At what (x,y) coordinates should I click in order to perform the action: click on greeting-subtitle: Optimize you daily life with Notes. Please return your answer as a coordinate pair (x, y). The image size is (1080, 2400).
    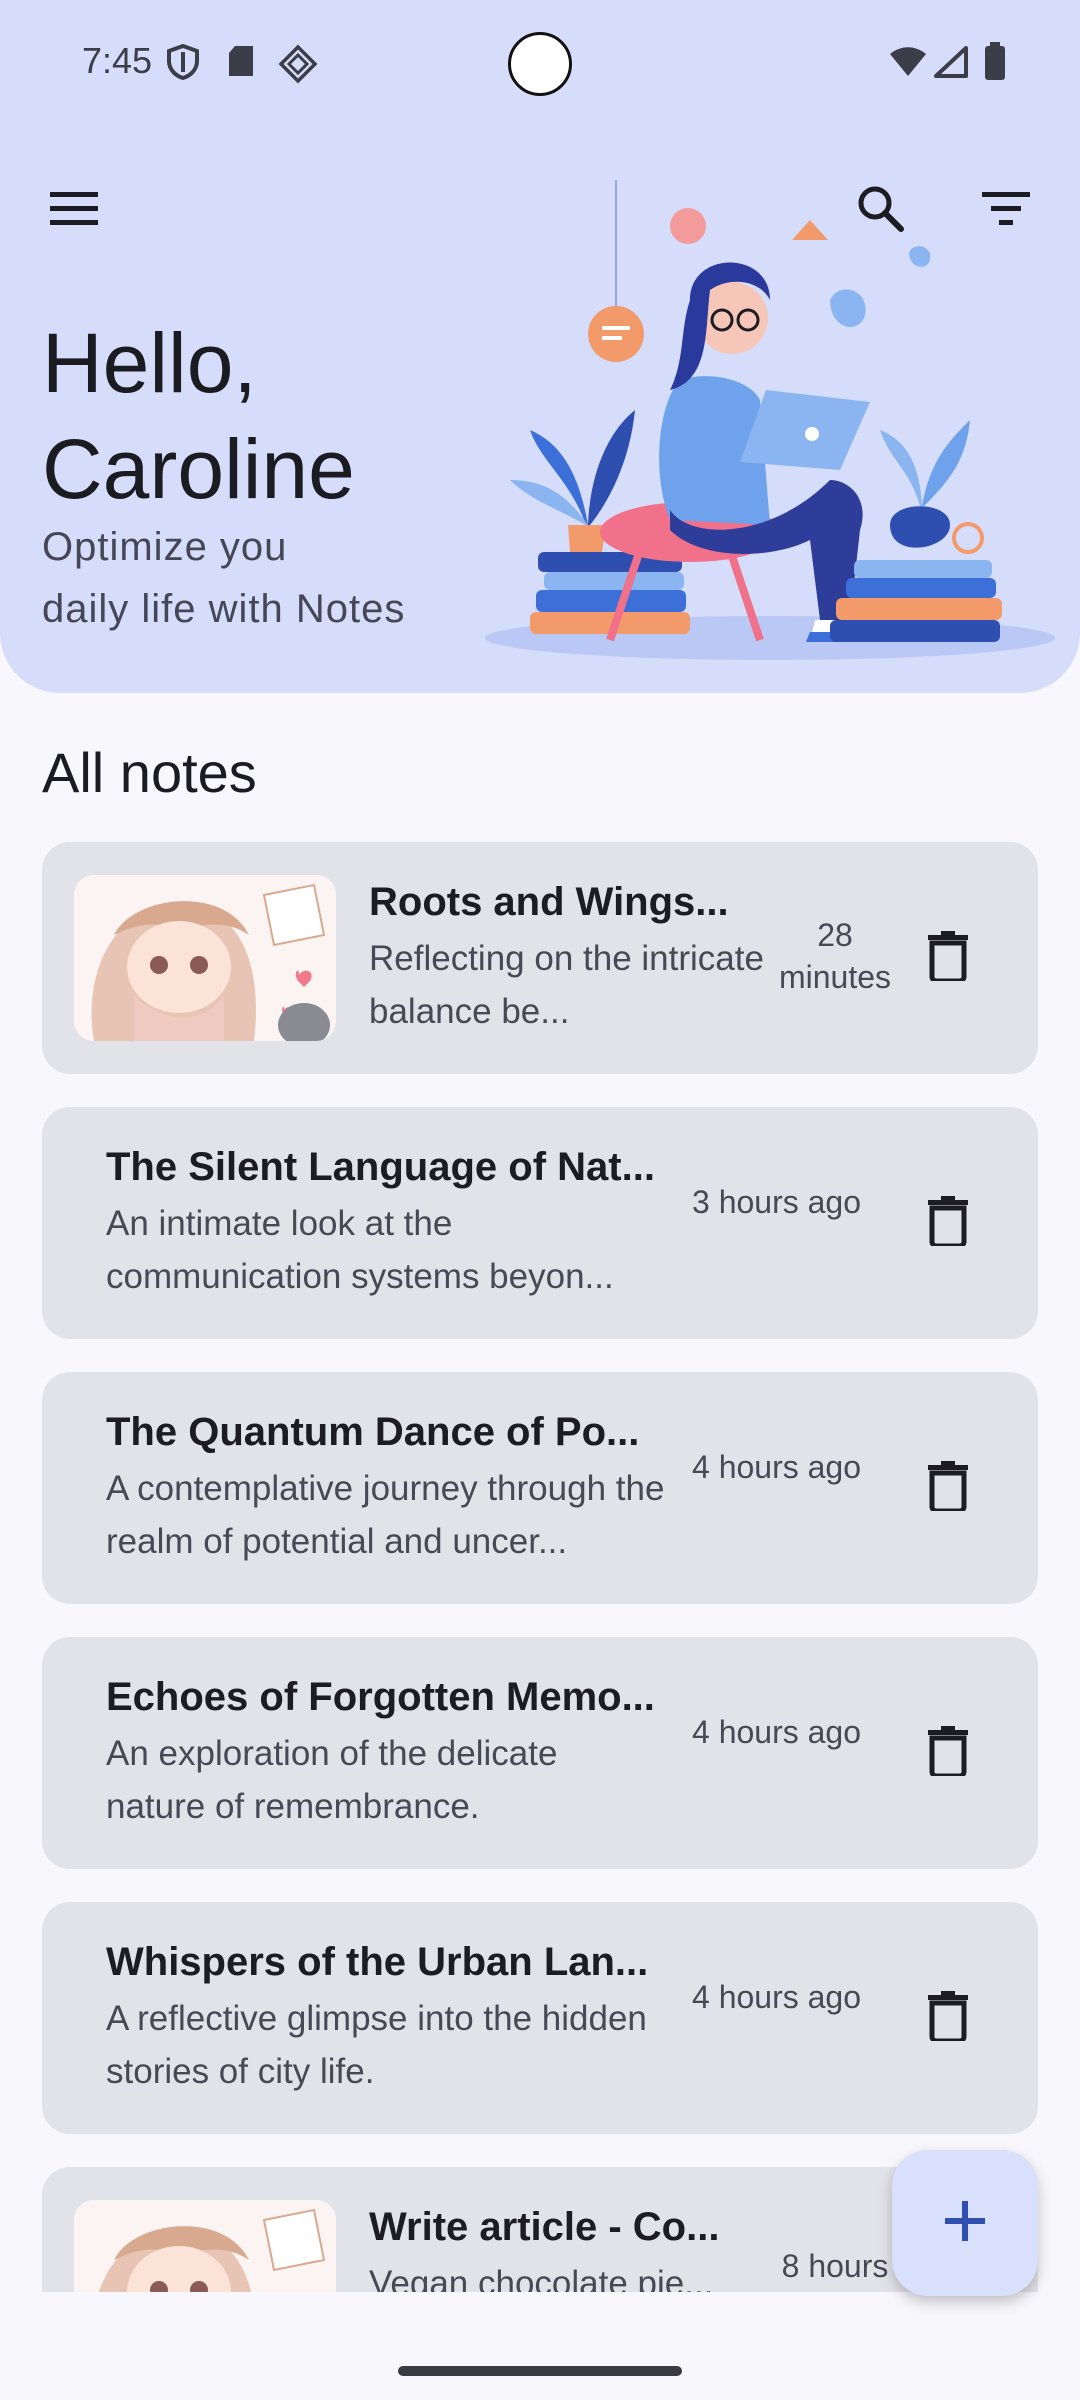
    Looking at the image, I should click on (224, 578).